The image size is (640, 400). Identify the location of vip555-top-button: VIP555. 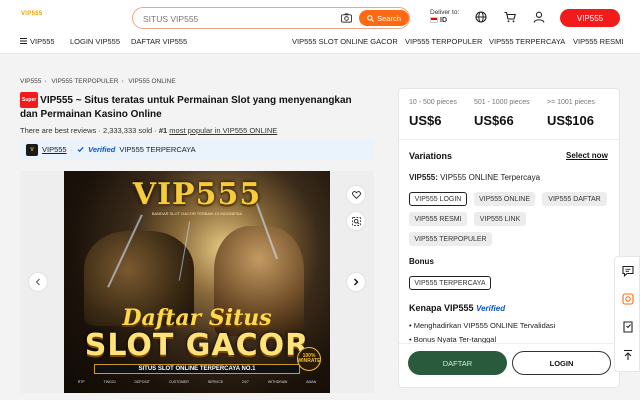
(590, 18).